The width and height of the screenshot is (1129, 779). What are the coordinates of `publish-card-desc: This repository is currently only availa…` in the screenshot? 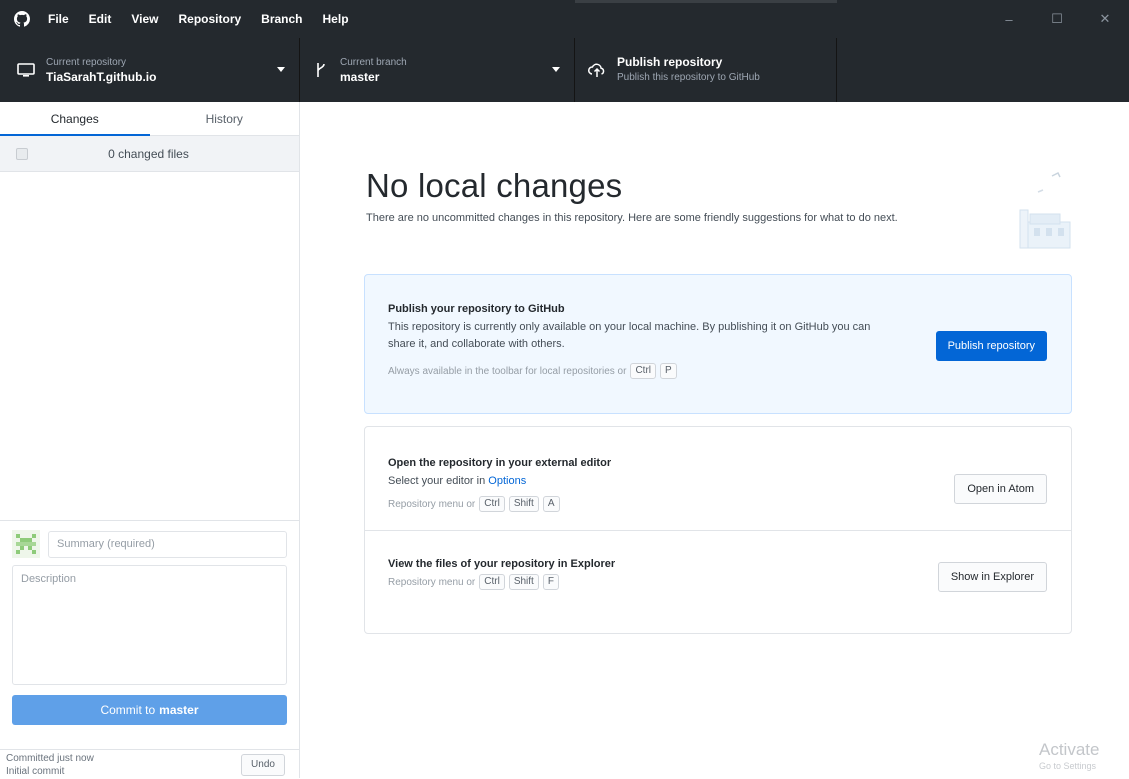 It's located at (629, 335).